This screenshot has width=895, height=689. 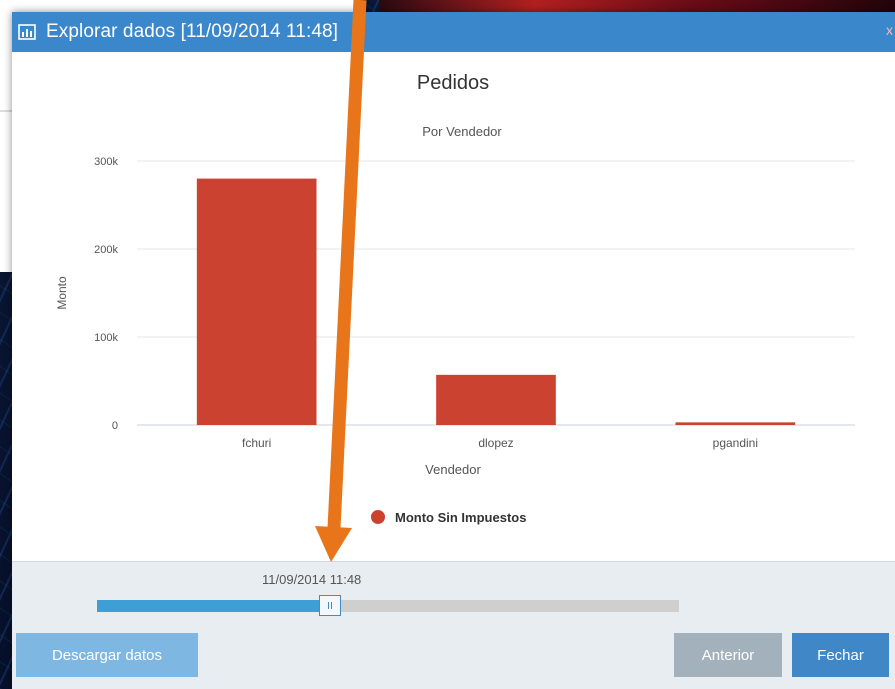 I want to click on time-slider, so click(x=388, y=605).